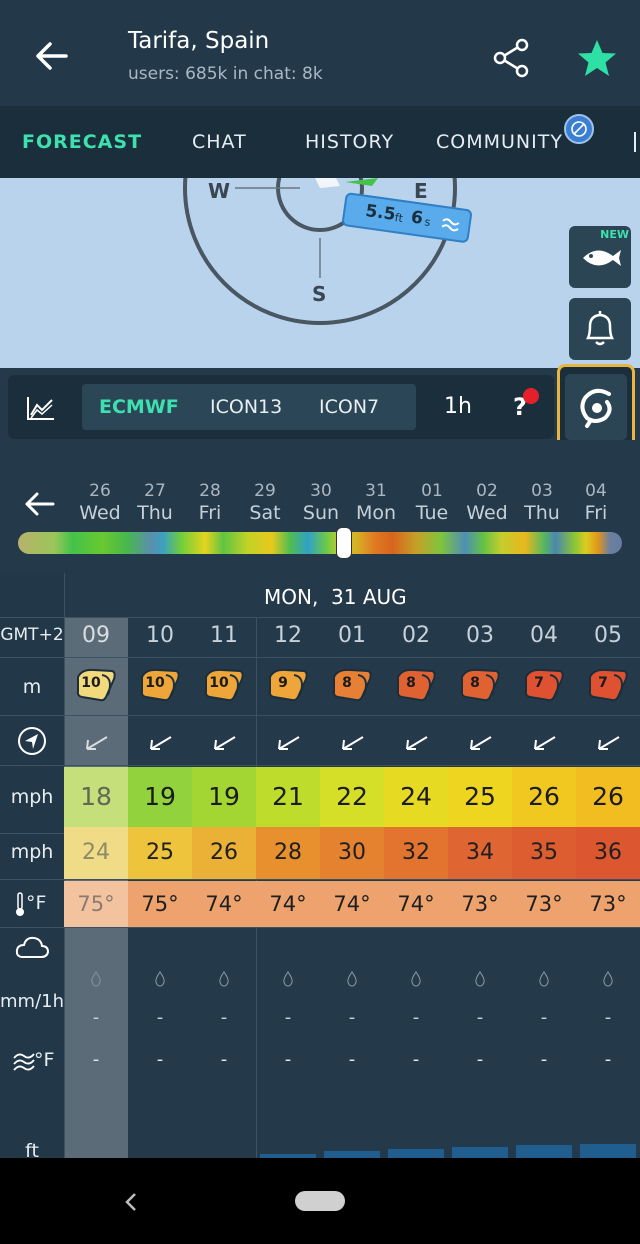 The height and width of the screenshot is (1244, 640). What do you see at coordinates (344, 543) in the screenshot?
I see `timeline-slider-handle` at bounding box center [344, 543].